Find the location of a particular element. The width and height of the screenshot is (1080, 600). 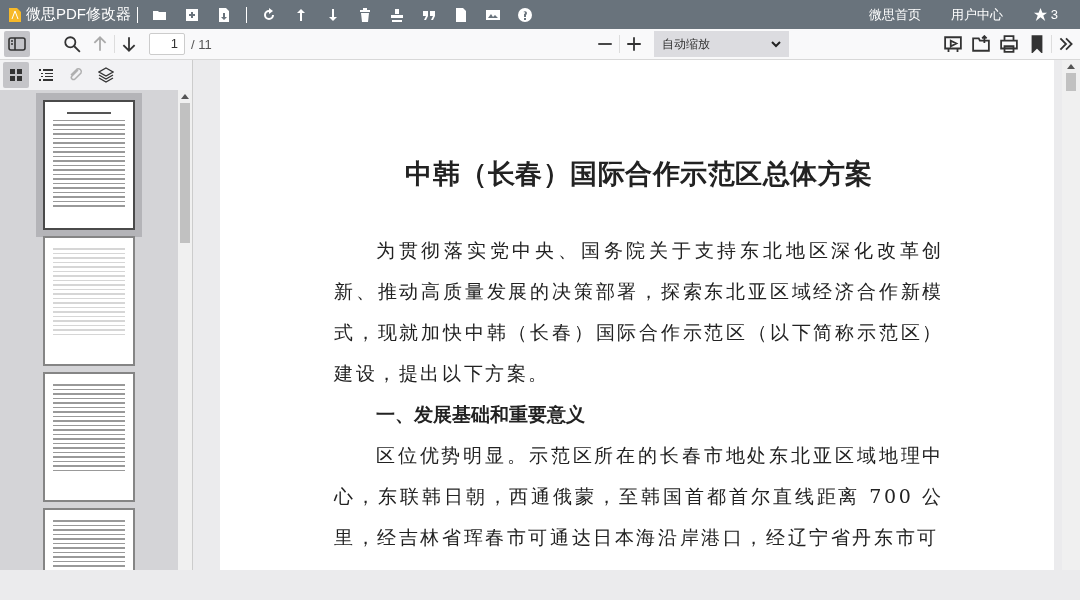

page-count: / 11 is located at coordinates (201, 44).